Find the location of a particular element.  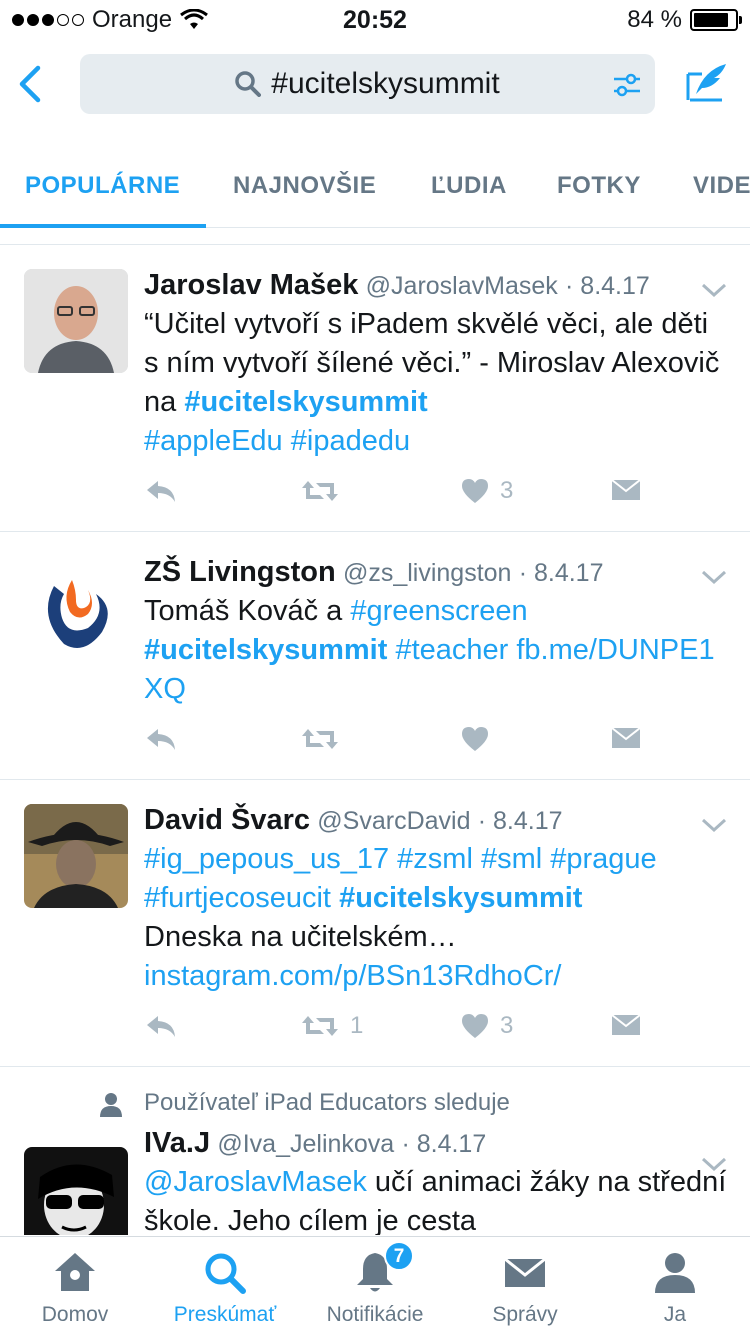

search-tabs: POPULÁRNE NAJNOVŠIE ĽUDIA FOTKY VIDE is located at coordinates (375, 184).